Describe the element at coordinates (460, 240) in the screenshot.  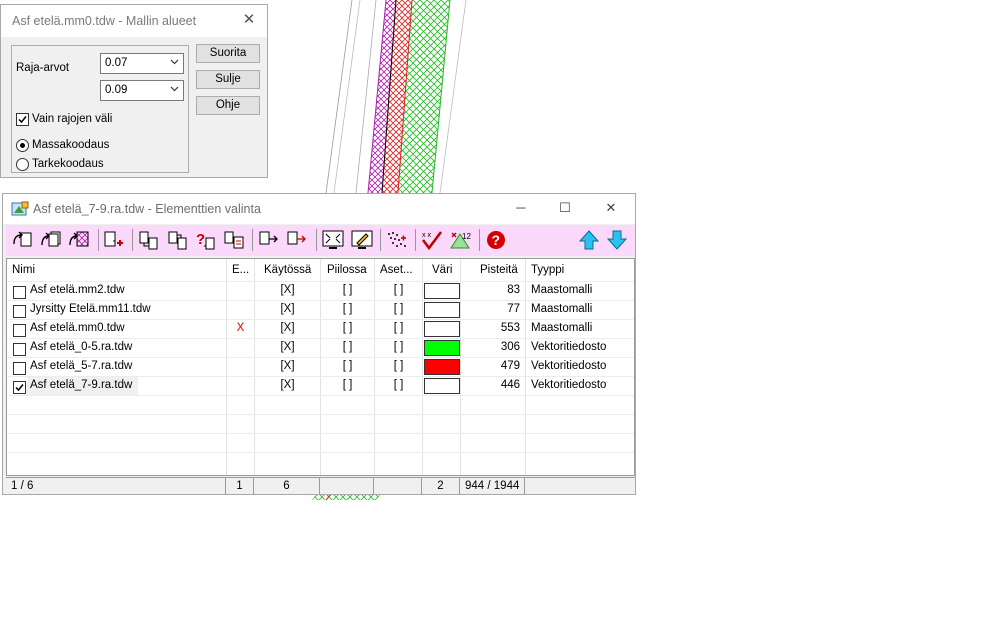
I see `number-points-icon: 12` at that location.